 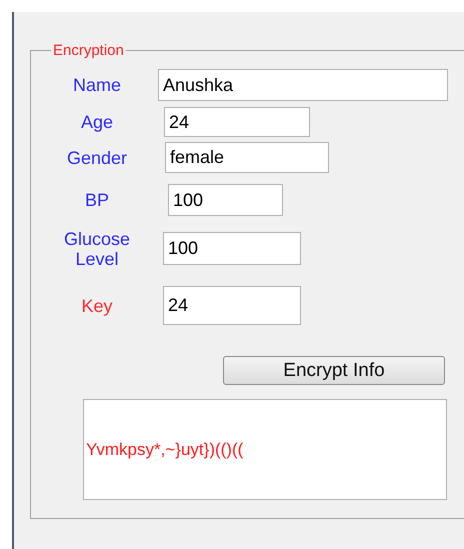 I want to click on panel-title: Encryption, so click(x=88, y=50).